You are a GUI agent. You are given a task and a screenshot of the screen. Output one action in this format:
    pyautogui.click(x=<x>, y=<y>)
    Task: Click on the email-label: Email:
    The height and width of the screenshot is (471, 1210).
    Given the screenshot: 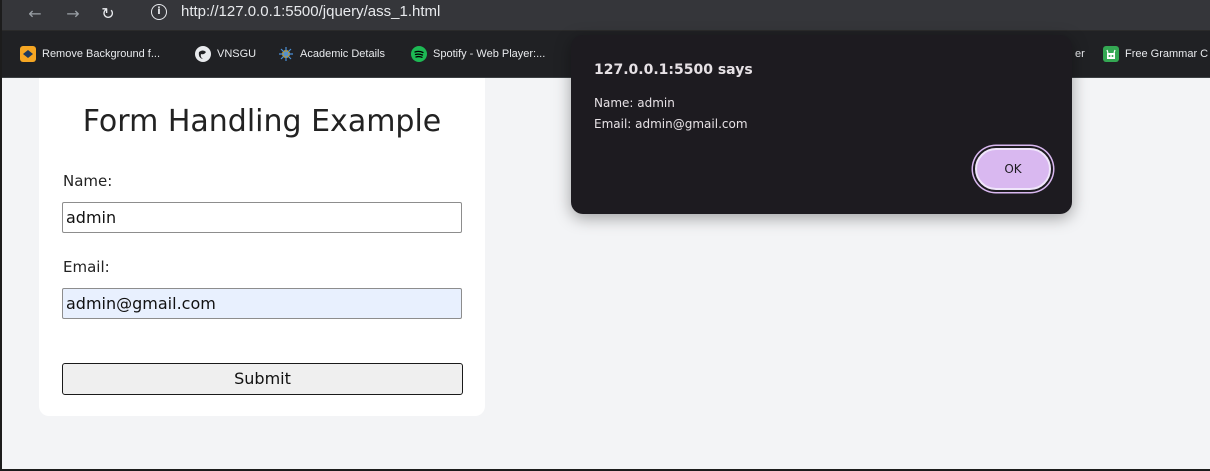 What is the action you would take?
    pyautogui.click(x=86, y=267)
    